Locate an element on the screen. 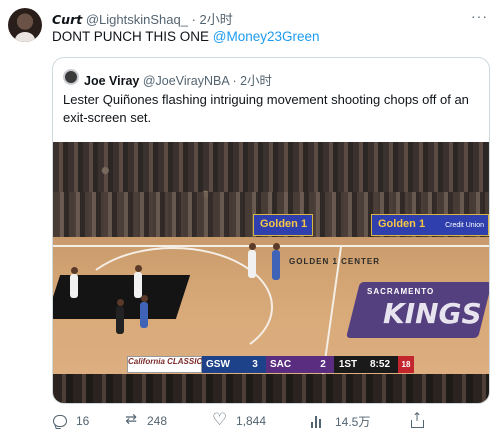 This screenshot has width=500, height=440. scoreboard-score1: 3 is located at coordinates (255, 364).